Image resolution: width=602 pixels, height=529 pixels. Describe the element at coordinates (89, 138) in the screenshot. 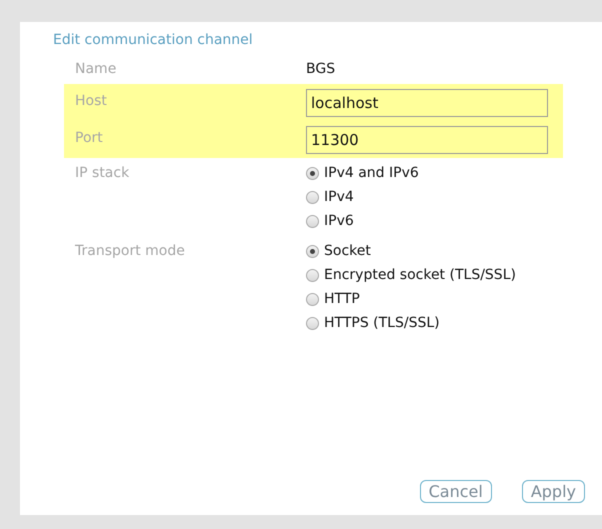

I see `field-label: Port` at that location.